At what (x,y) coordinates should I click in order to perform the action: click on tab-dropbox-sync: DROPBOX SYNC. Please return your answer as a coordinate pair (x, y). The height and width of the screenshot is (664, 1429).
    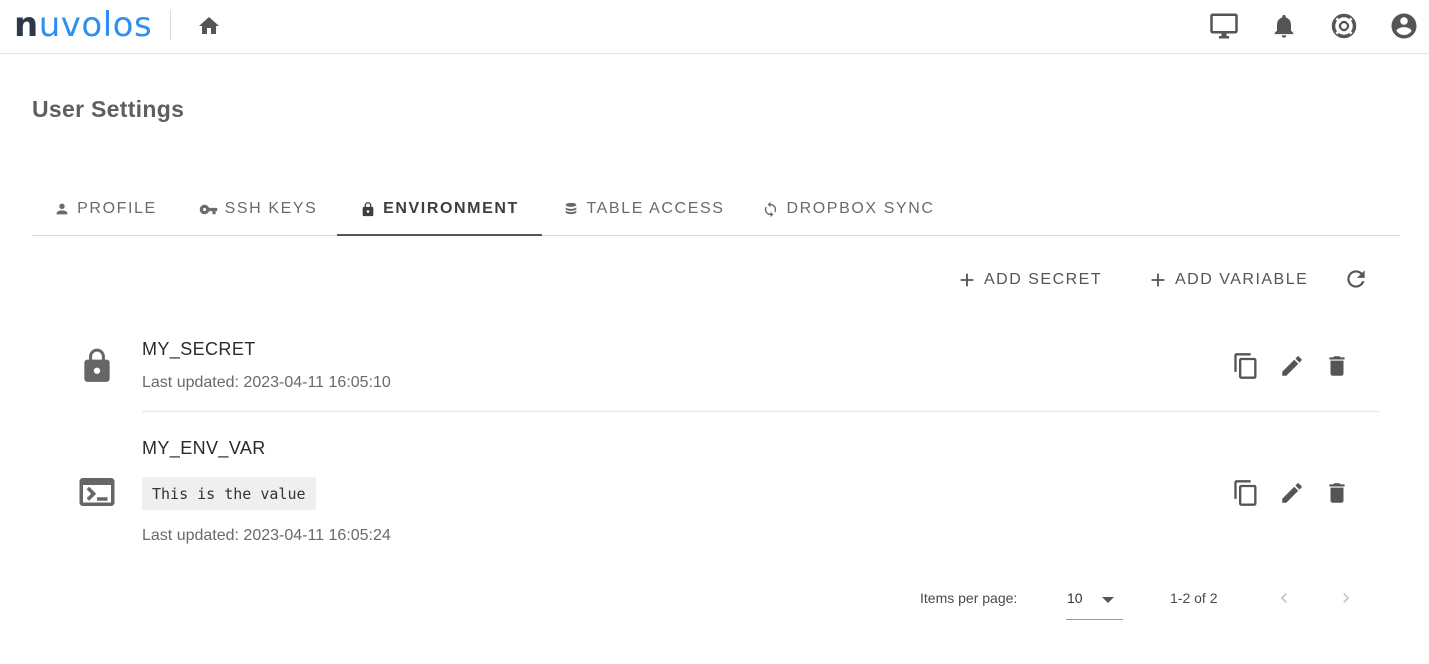
    Looking at the image, I should click on (848, 209).